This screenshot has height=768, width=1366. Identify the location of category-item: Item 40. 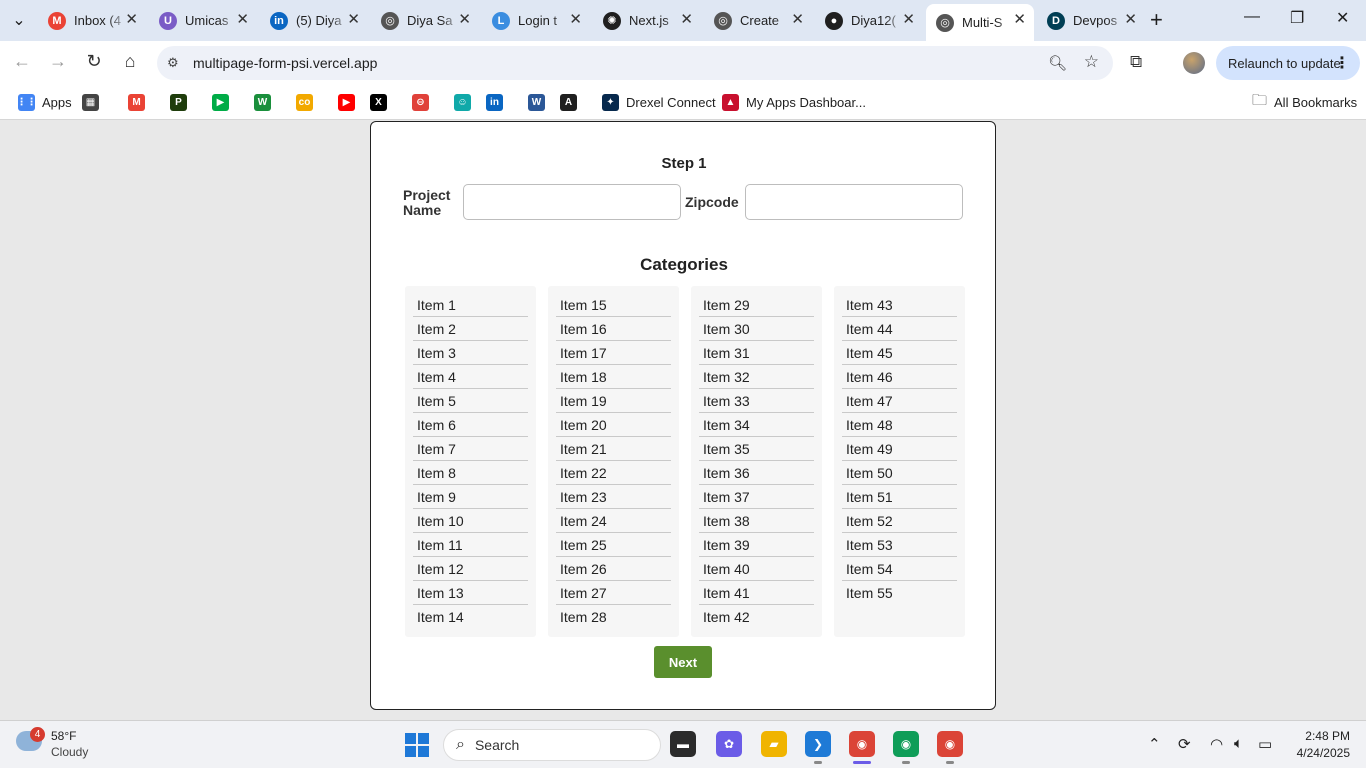
(756, 569).